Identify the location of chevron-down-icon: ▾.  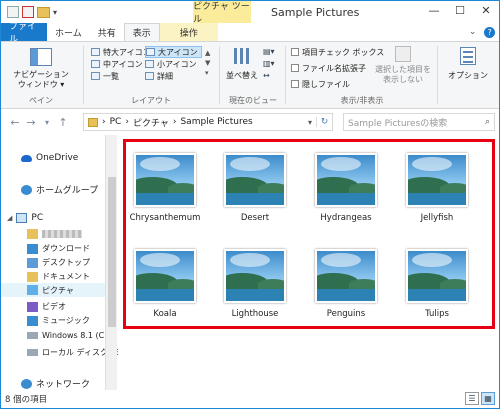
(46, 122).